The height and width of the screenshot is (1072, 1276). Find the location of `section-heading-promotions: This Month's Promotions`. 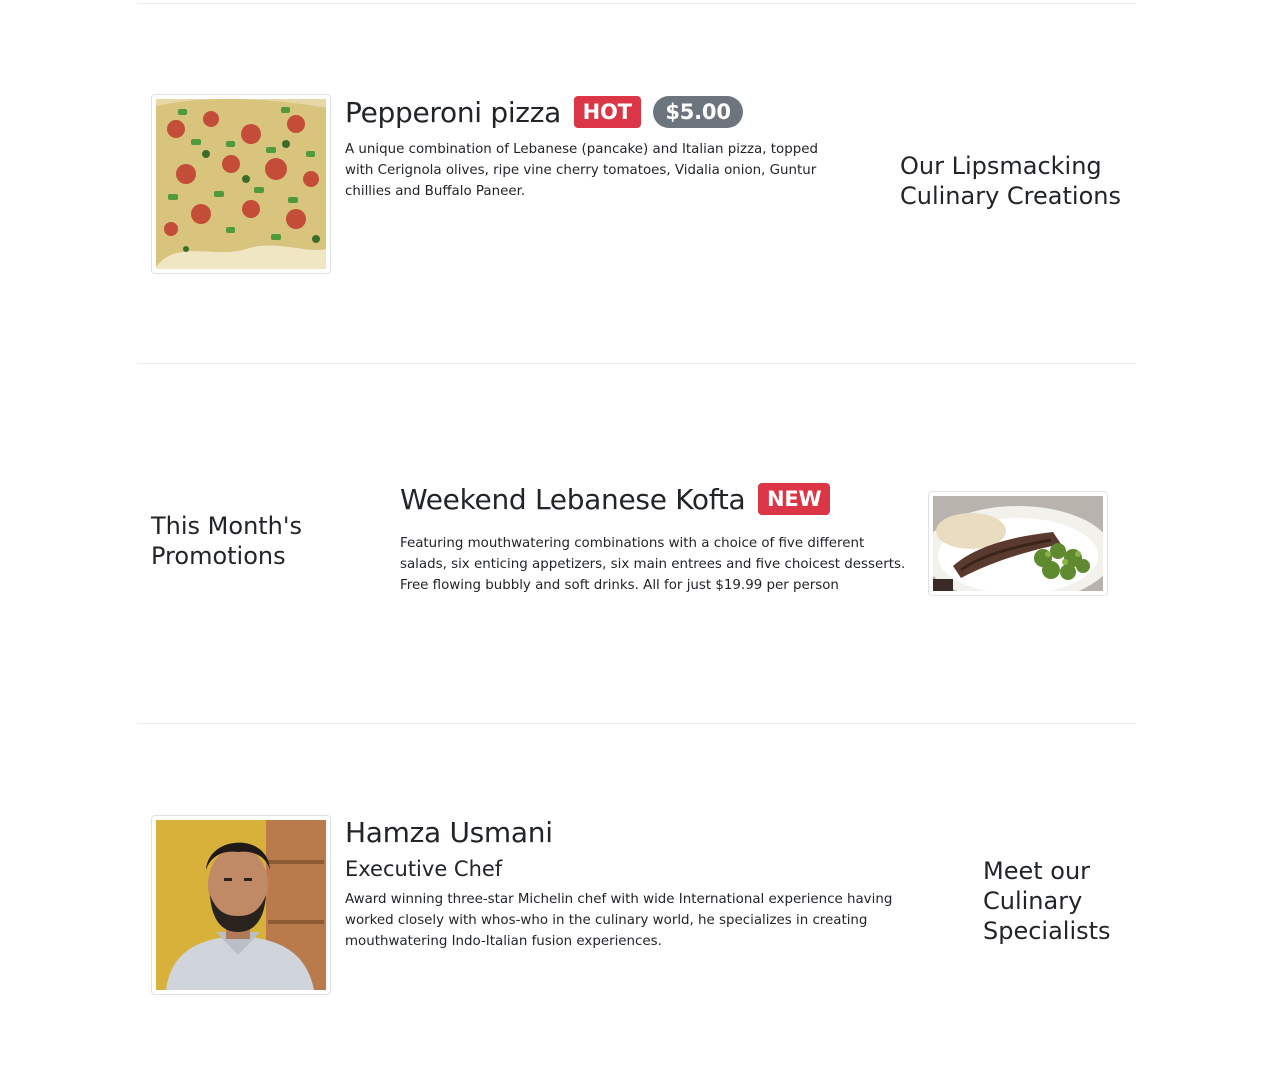

section-heading-promotions: This Month's Promotions is located at coordinates (226, 541).